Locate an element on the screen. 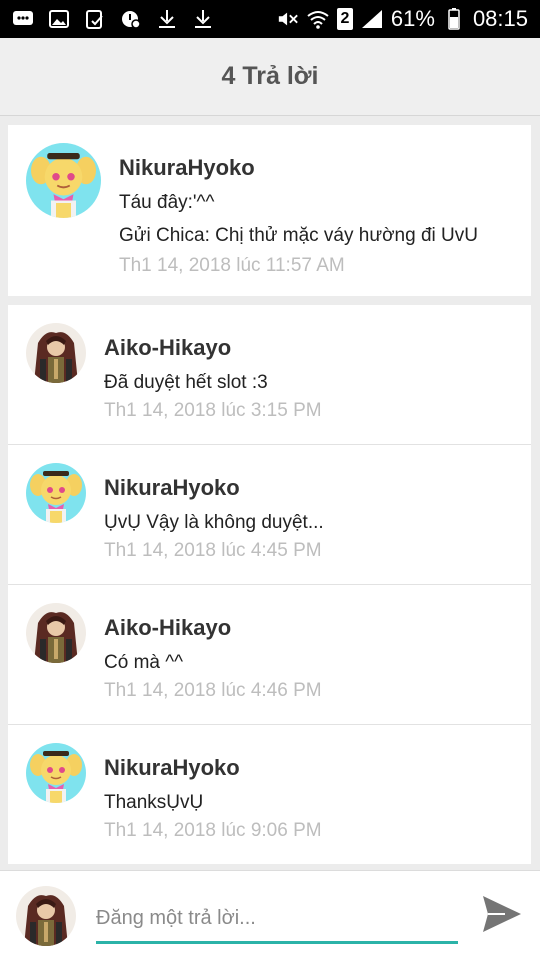  reply-text: Có mà ^^ is located at coordinates (144, 662).